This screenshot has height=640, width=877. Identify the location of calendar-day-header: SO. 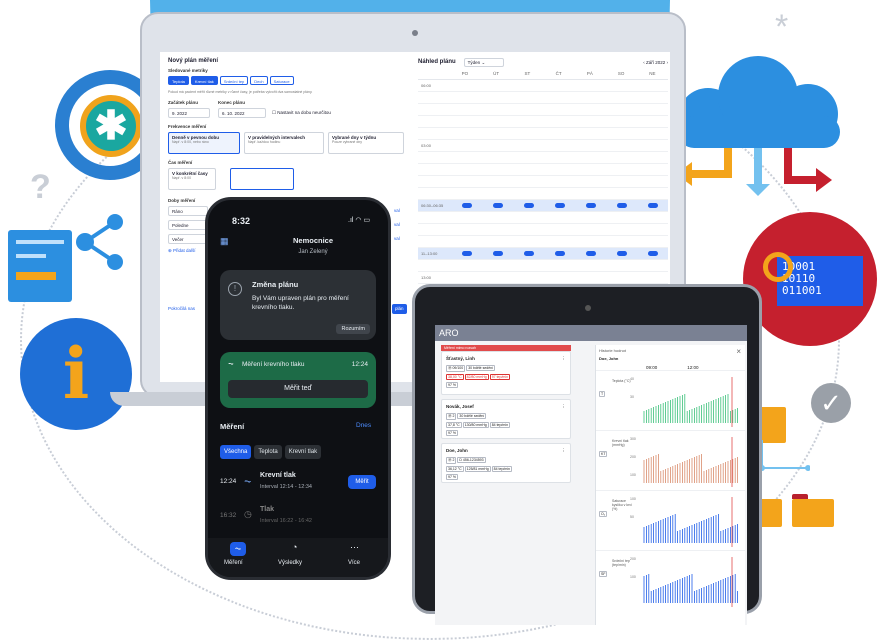
(621, 73).